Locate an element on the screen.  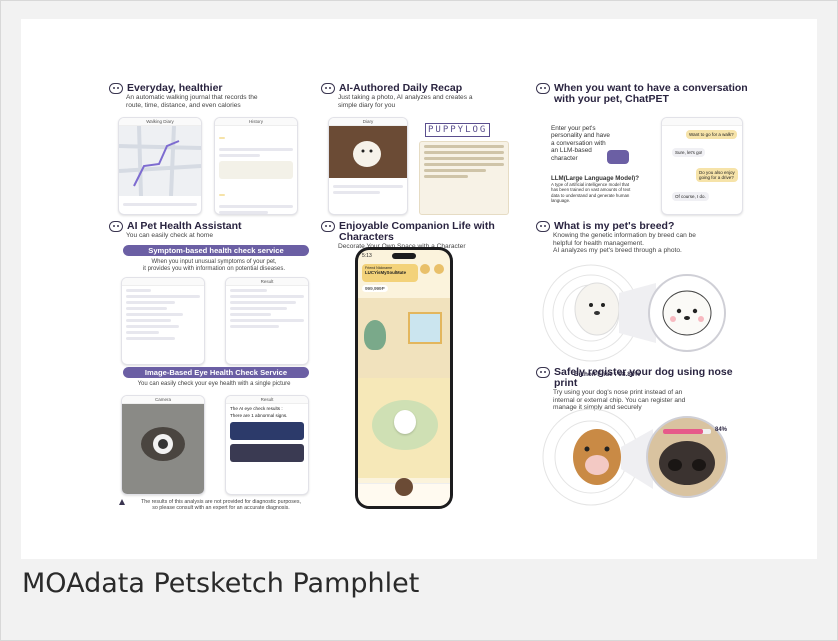
chat-body-2: personality and have is located at coordinates (580, 136).